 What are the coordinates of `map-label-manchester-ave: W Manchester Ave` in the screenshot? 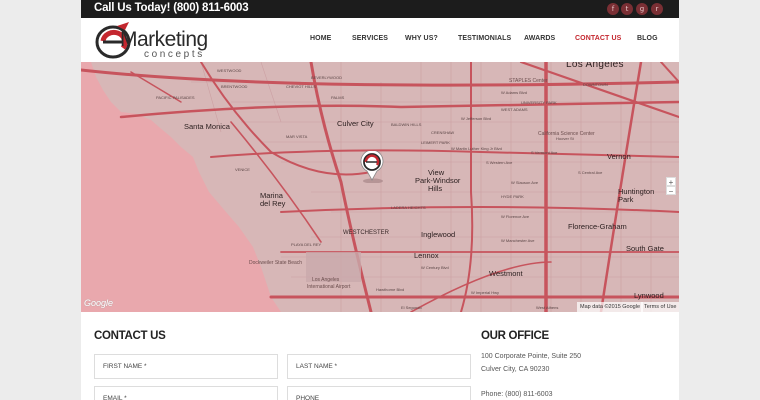 It's located at (518, 240).